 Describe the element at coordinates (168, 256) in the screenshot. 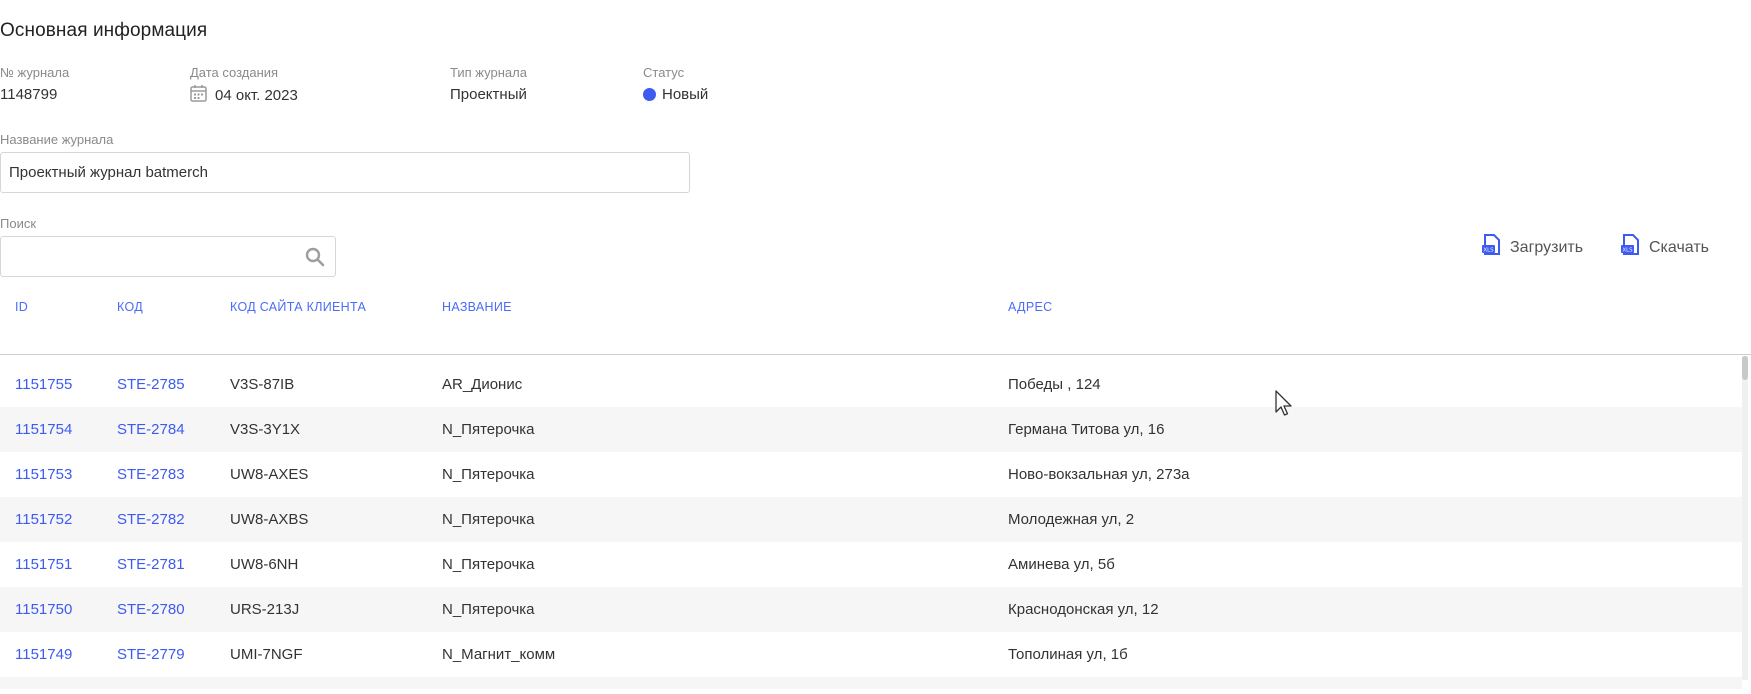

I see `search-input` at that location.